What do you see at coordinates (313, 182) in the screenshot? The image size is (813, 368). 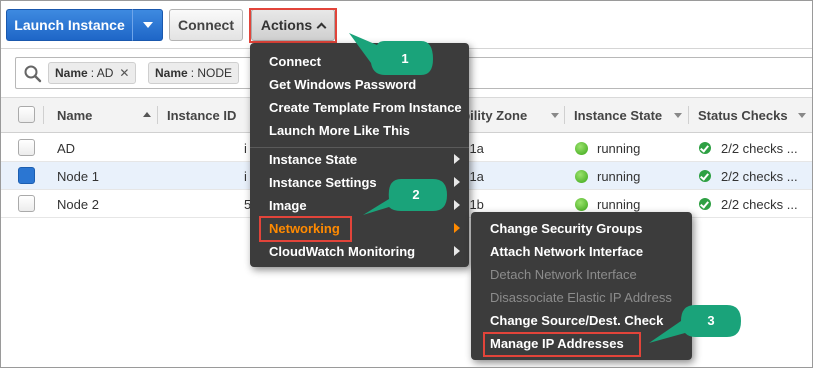 I see `menu-item-instance-settings: Instance Settings` at bounding box center [313, 182].